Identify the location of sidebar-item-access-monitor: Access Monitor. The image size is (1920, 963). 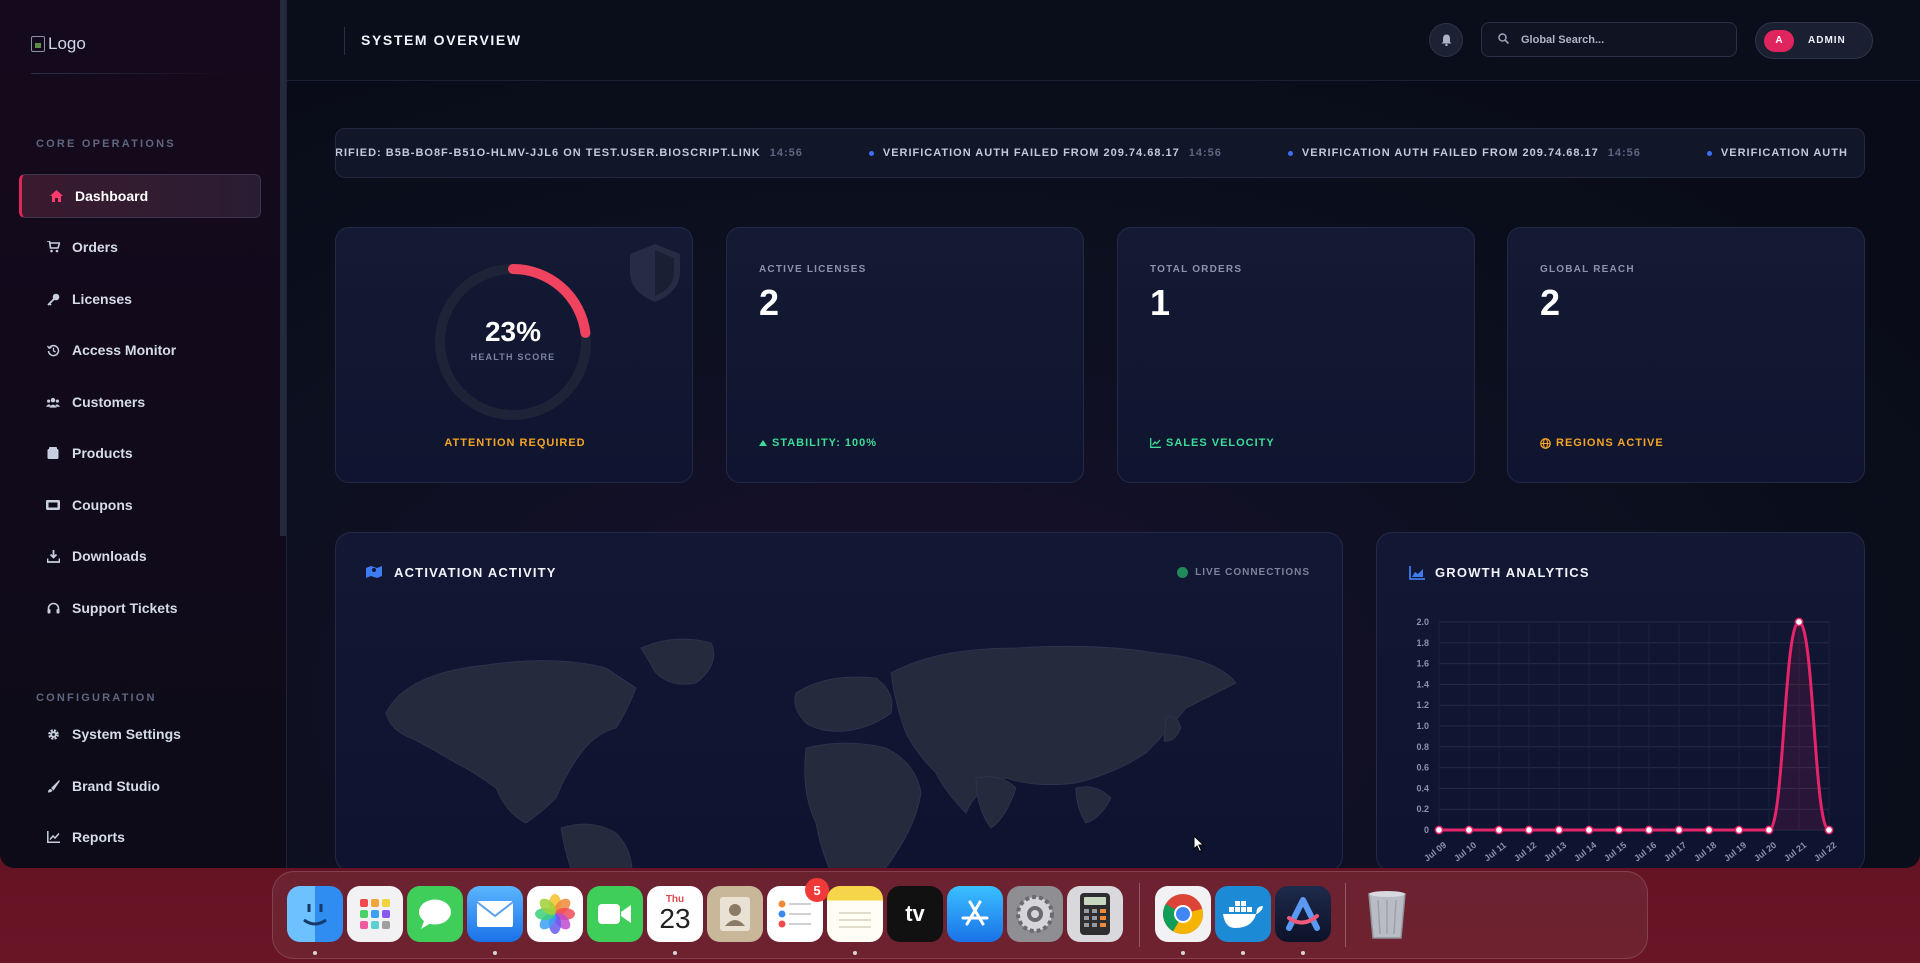
(140, 350).